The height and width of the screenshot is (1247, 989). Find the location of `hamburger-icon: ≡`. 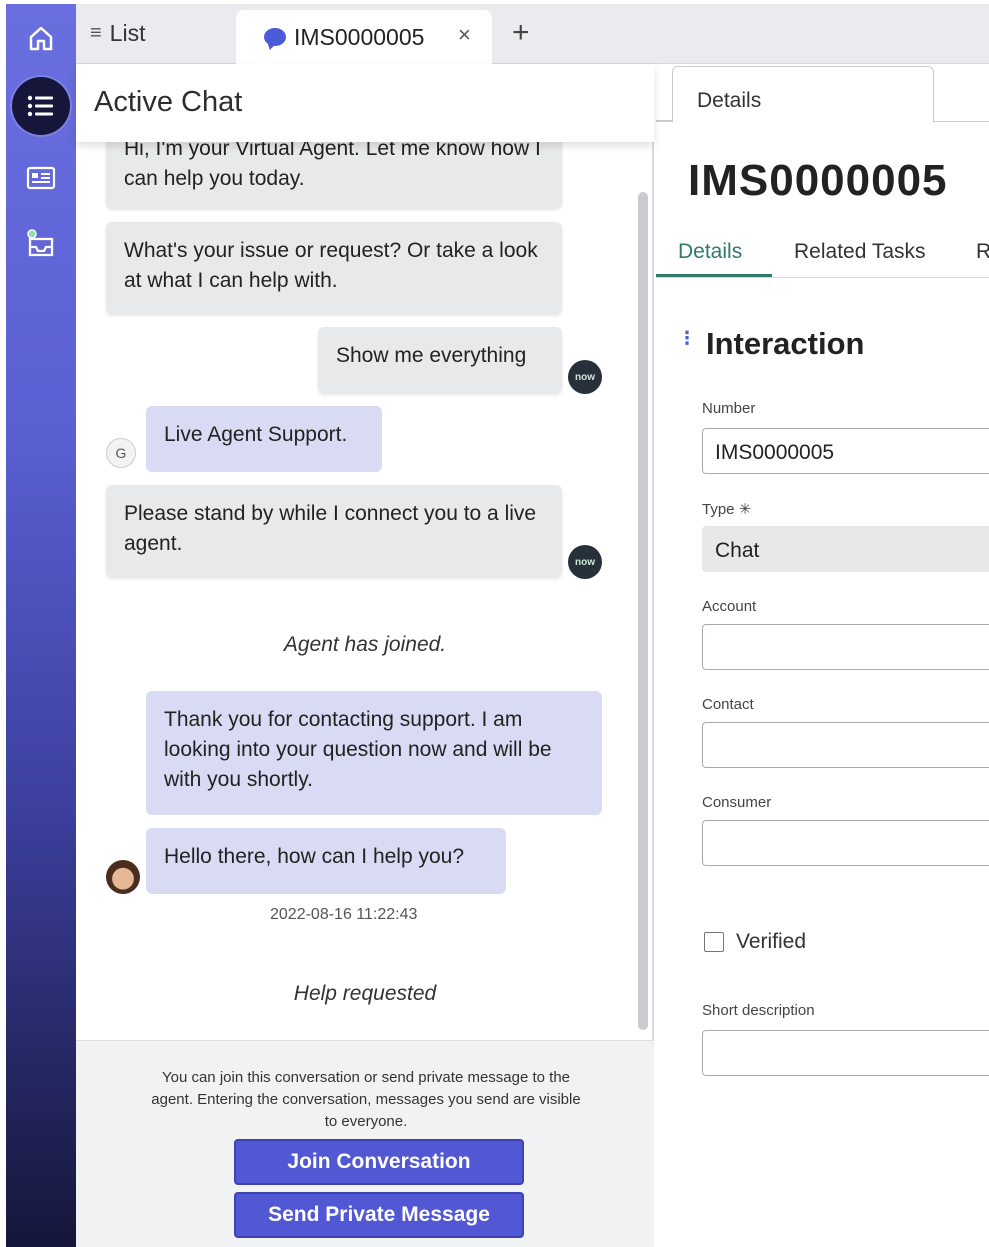

hamburger-icon: ≡ is located at coordinates (96, 33).